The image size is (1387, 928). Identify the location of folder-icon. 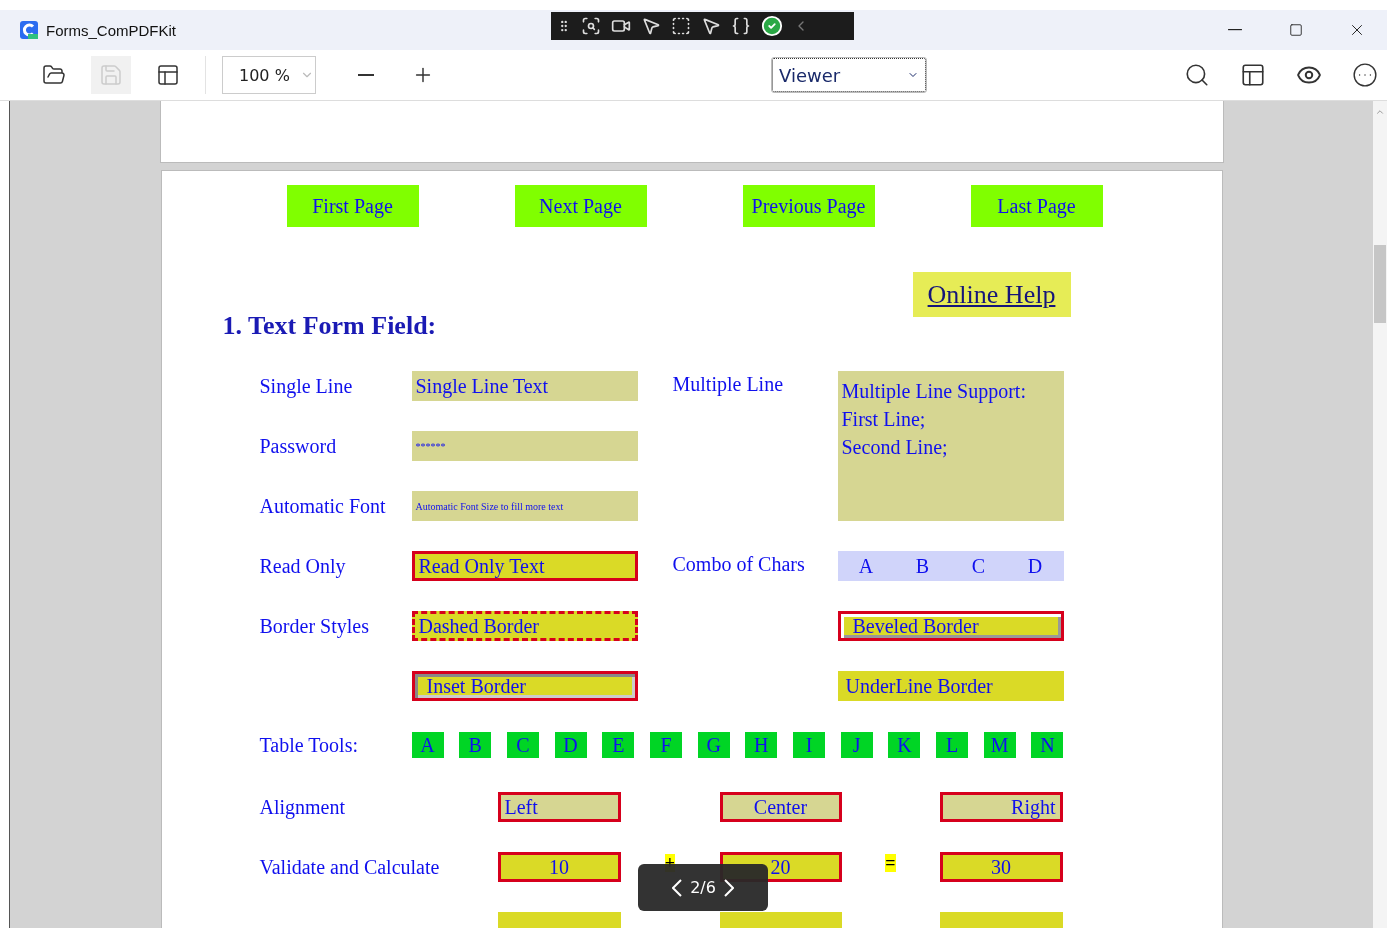
(54, 75).